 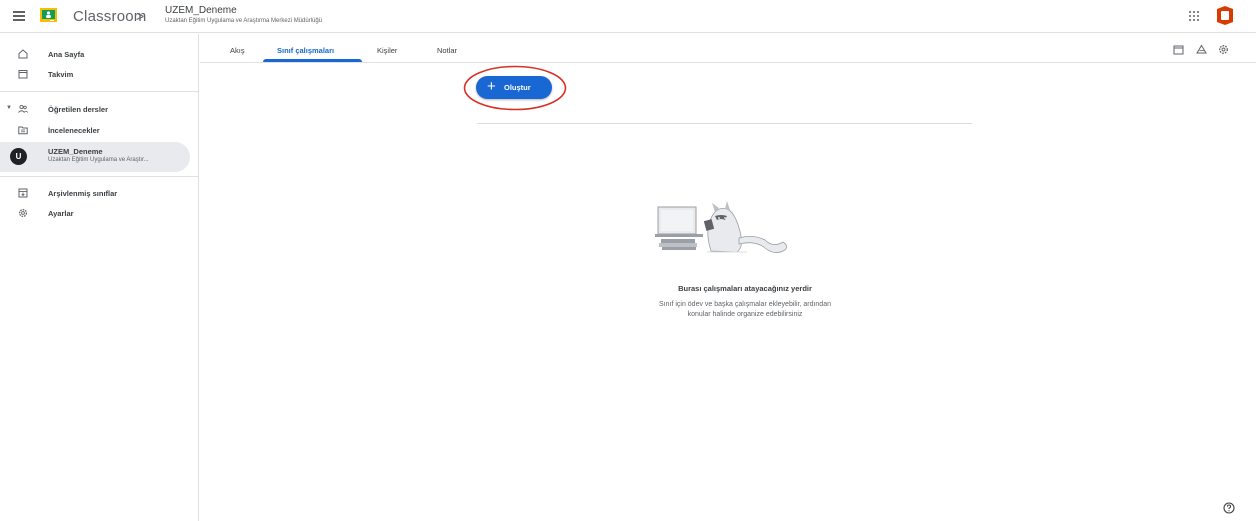 What do you see at coordinates (74, 130) in the screenshot?
I see `sidebar-item-label: İncelenecekler` at bounding box center [74, 130].